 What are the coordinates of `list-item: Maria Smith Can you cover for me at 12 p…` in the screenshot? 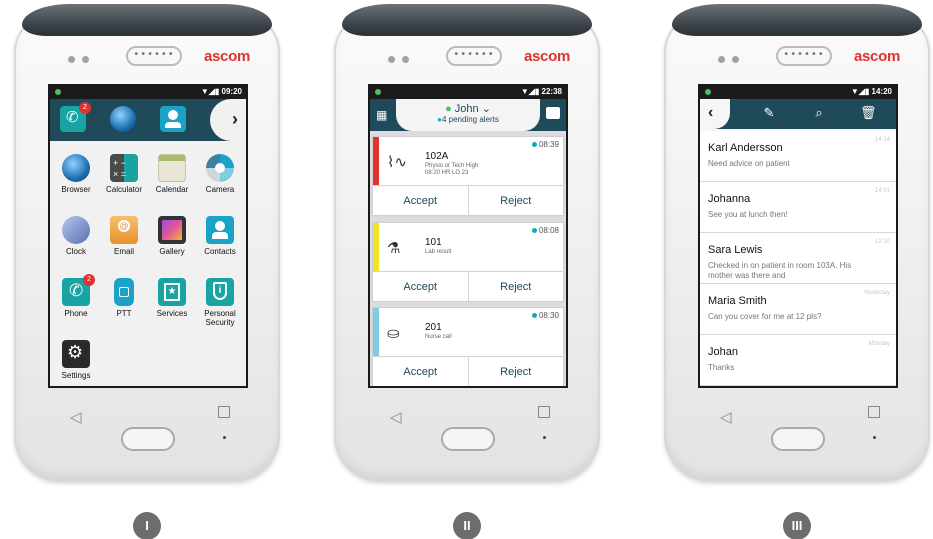 It's located at (798, 309).